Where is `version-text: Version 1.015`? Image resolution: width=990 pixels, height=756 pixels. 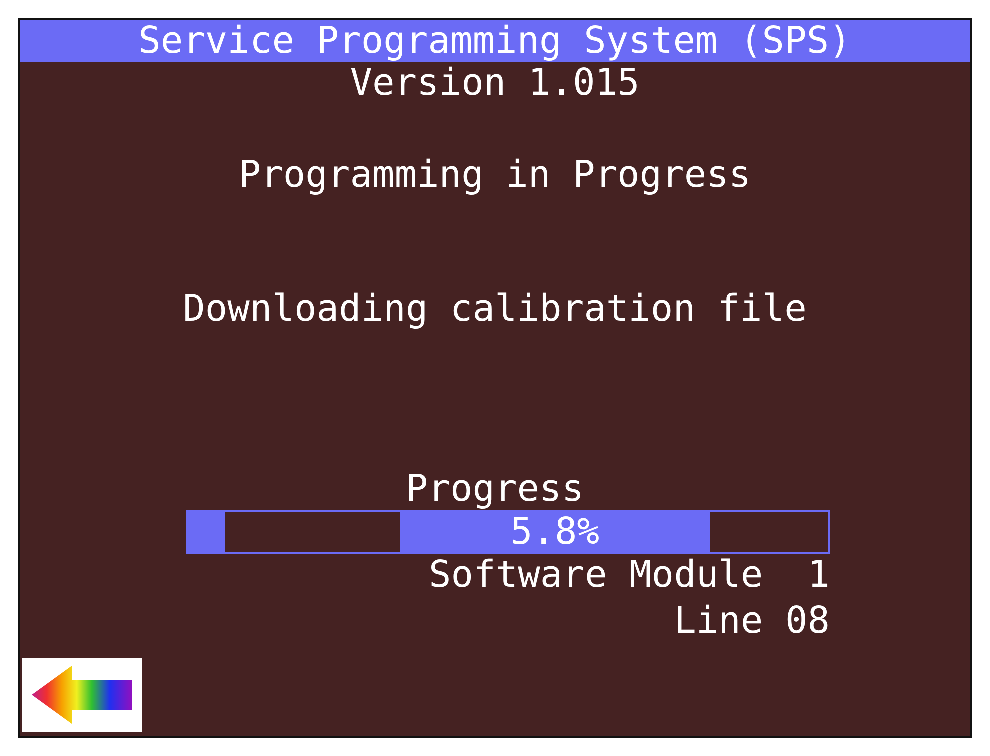
version-text: Version 1.015 is located at coordinates (495, 82).